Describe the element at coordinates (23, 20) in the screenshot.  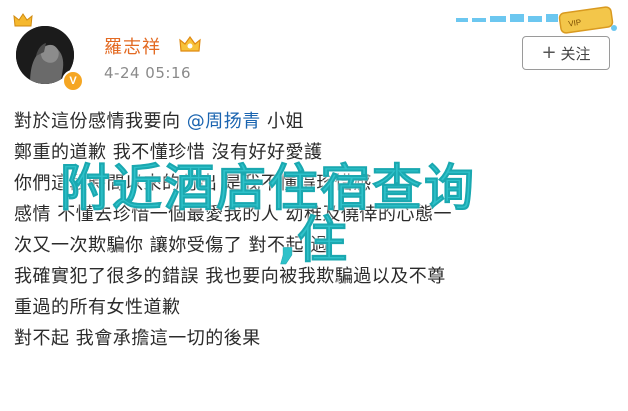
I see `crown-icon` at that location.